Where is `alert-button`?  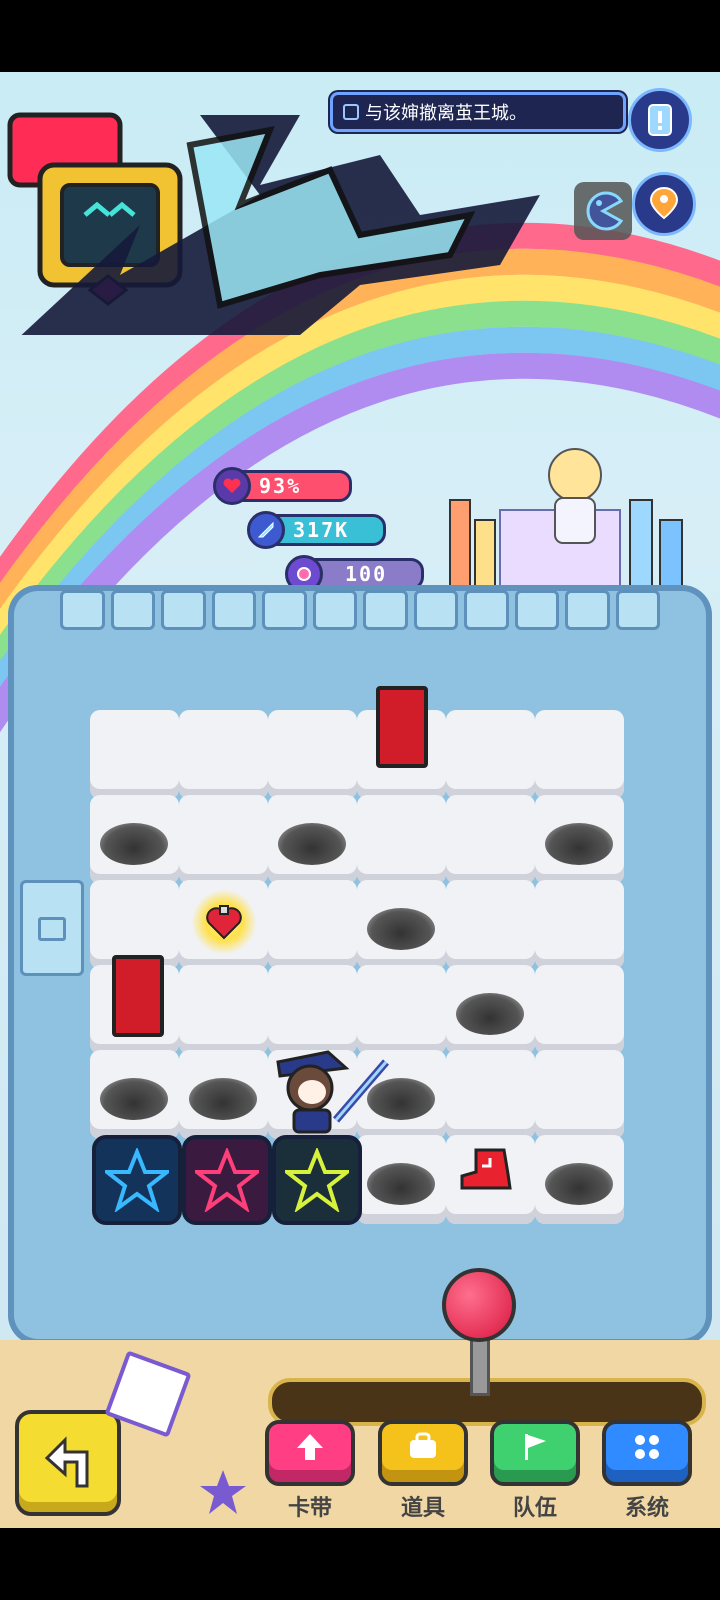
alert-button is located at coordinates (660, 120).